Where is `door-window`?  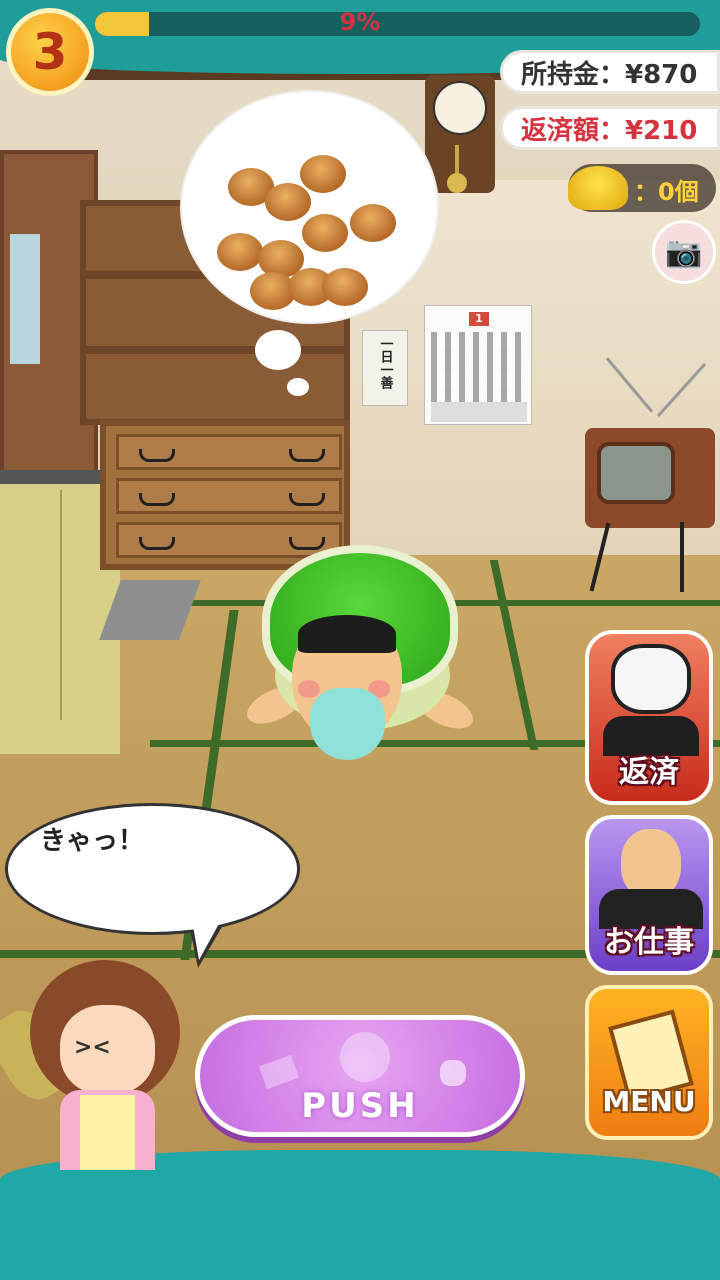 door-window is located at coordinates (25, 299).